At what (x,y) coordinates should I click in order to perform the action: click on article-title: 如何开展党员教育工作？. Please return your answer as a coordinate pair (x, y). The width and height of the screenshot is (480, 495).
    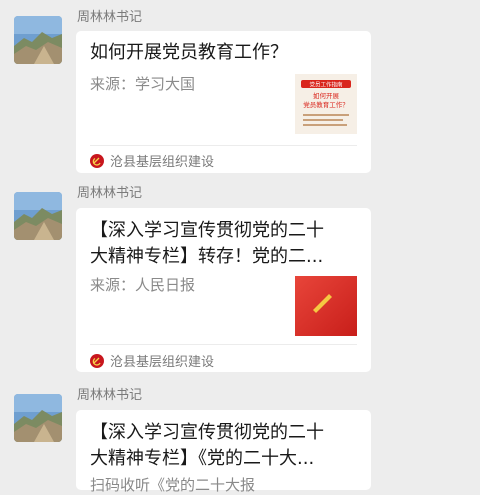
    Looking at the image, I should click on (189, 52).